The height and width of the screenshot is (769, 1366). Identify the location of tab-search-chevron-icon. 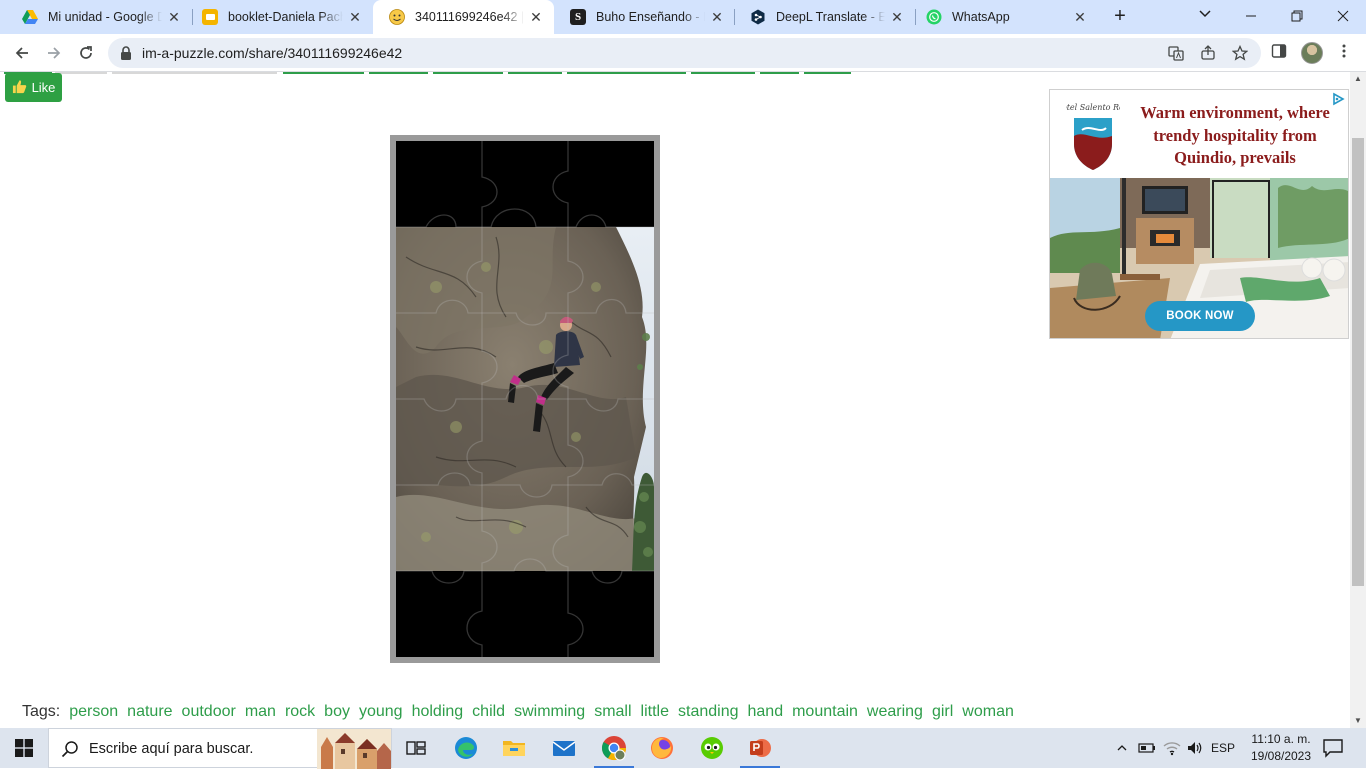
(1205, 16).